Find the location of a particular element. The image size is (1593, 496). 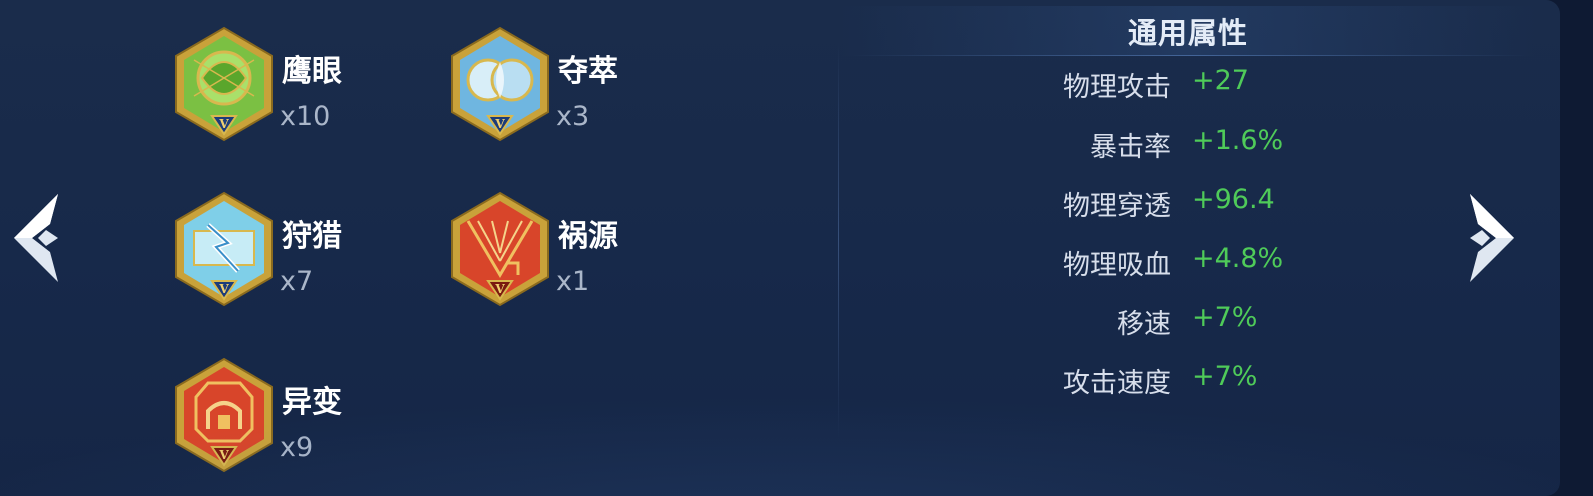

rune-count: x9 is located at coordinates (297, 447).